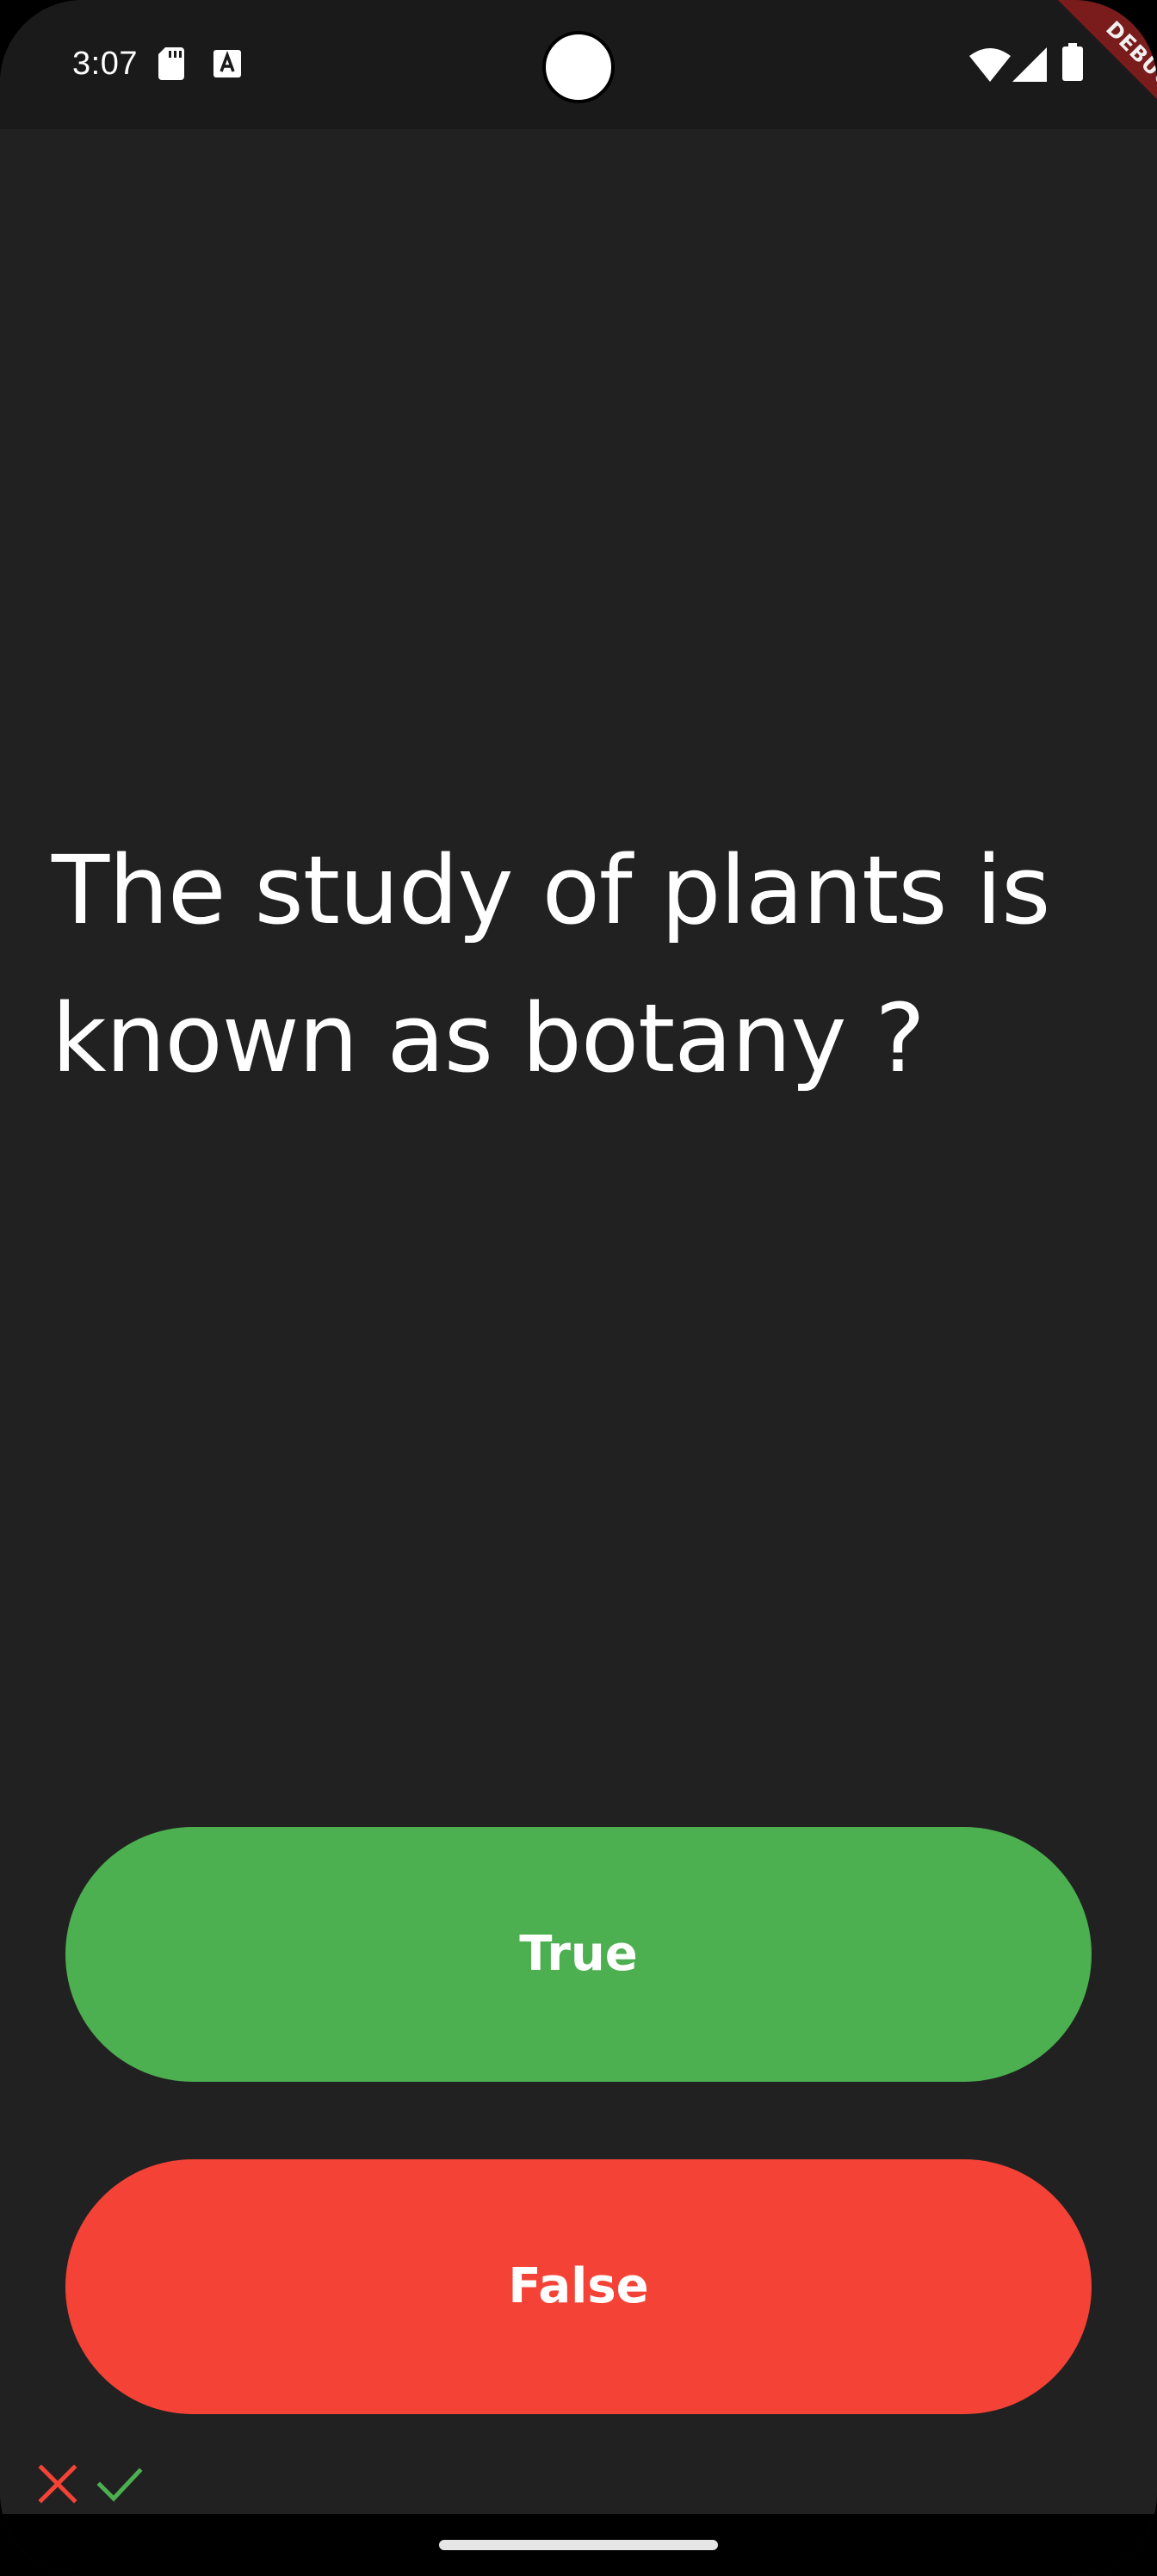 The width and height of the screenshot is (1157, 2576). Describe the element at coordinates (119, 2485) in the screenshot. I see `check-icon` at that location.